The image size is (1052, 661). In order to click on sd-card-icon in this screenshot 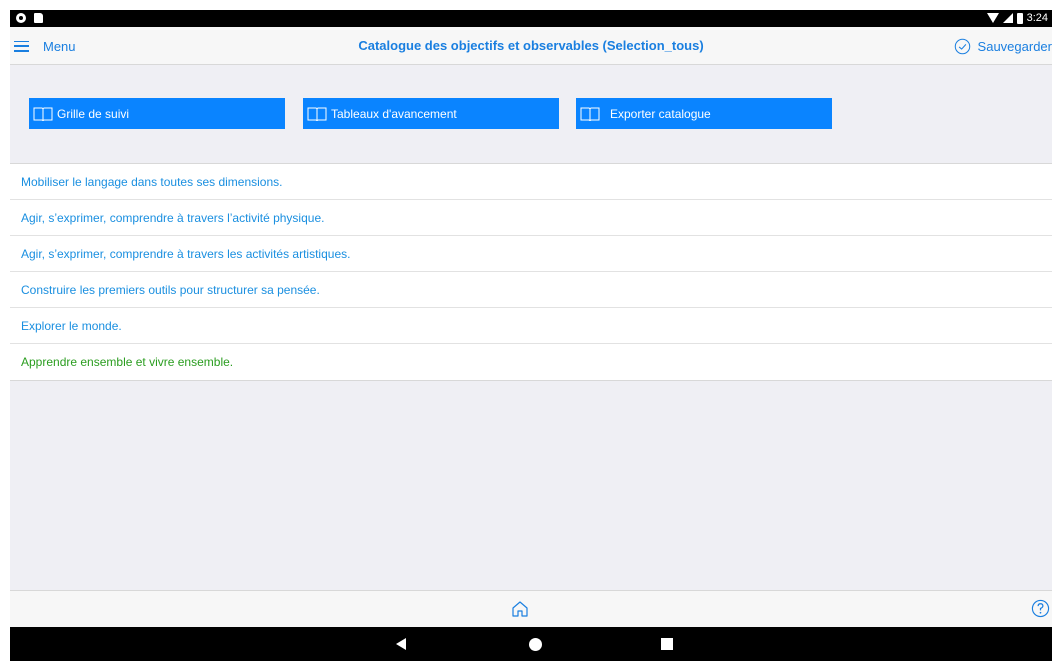, I will do `click(38, 18)`.